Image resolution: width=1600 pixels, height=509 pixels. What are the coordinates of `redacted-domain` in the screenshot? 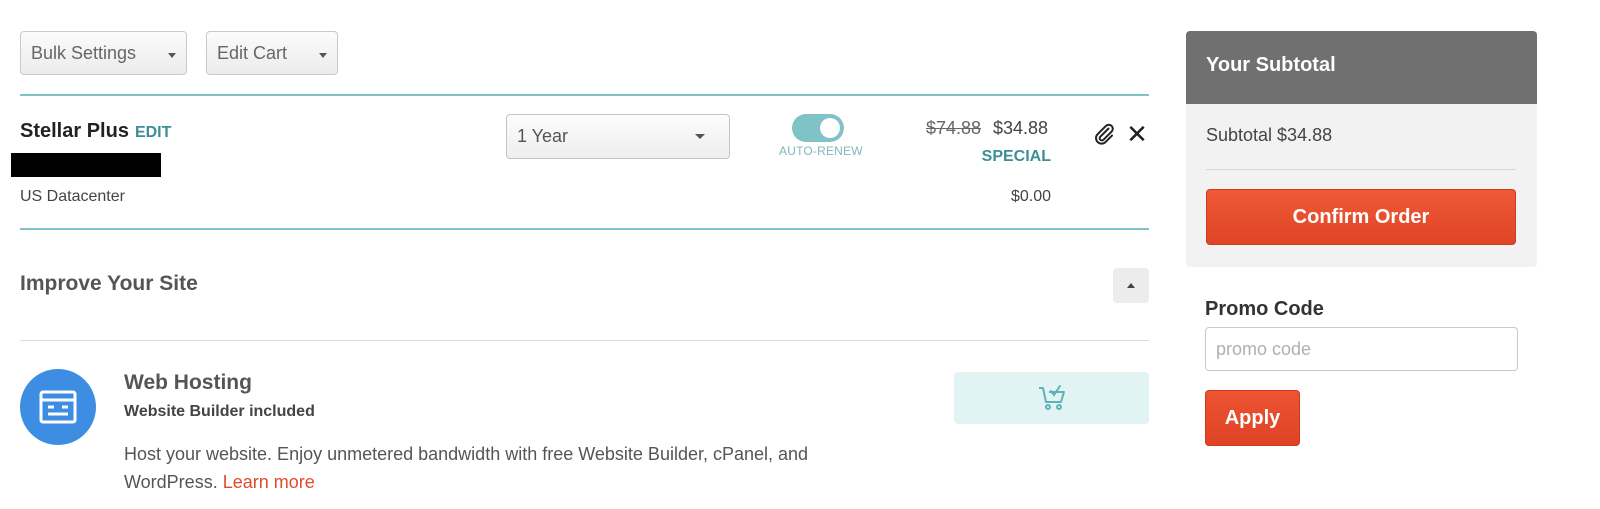 It's located at (86, 165).